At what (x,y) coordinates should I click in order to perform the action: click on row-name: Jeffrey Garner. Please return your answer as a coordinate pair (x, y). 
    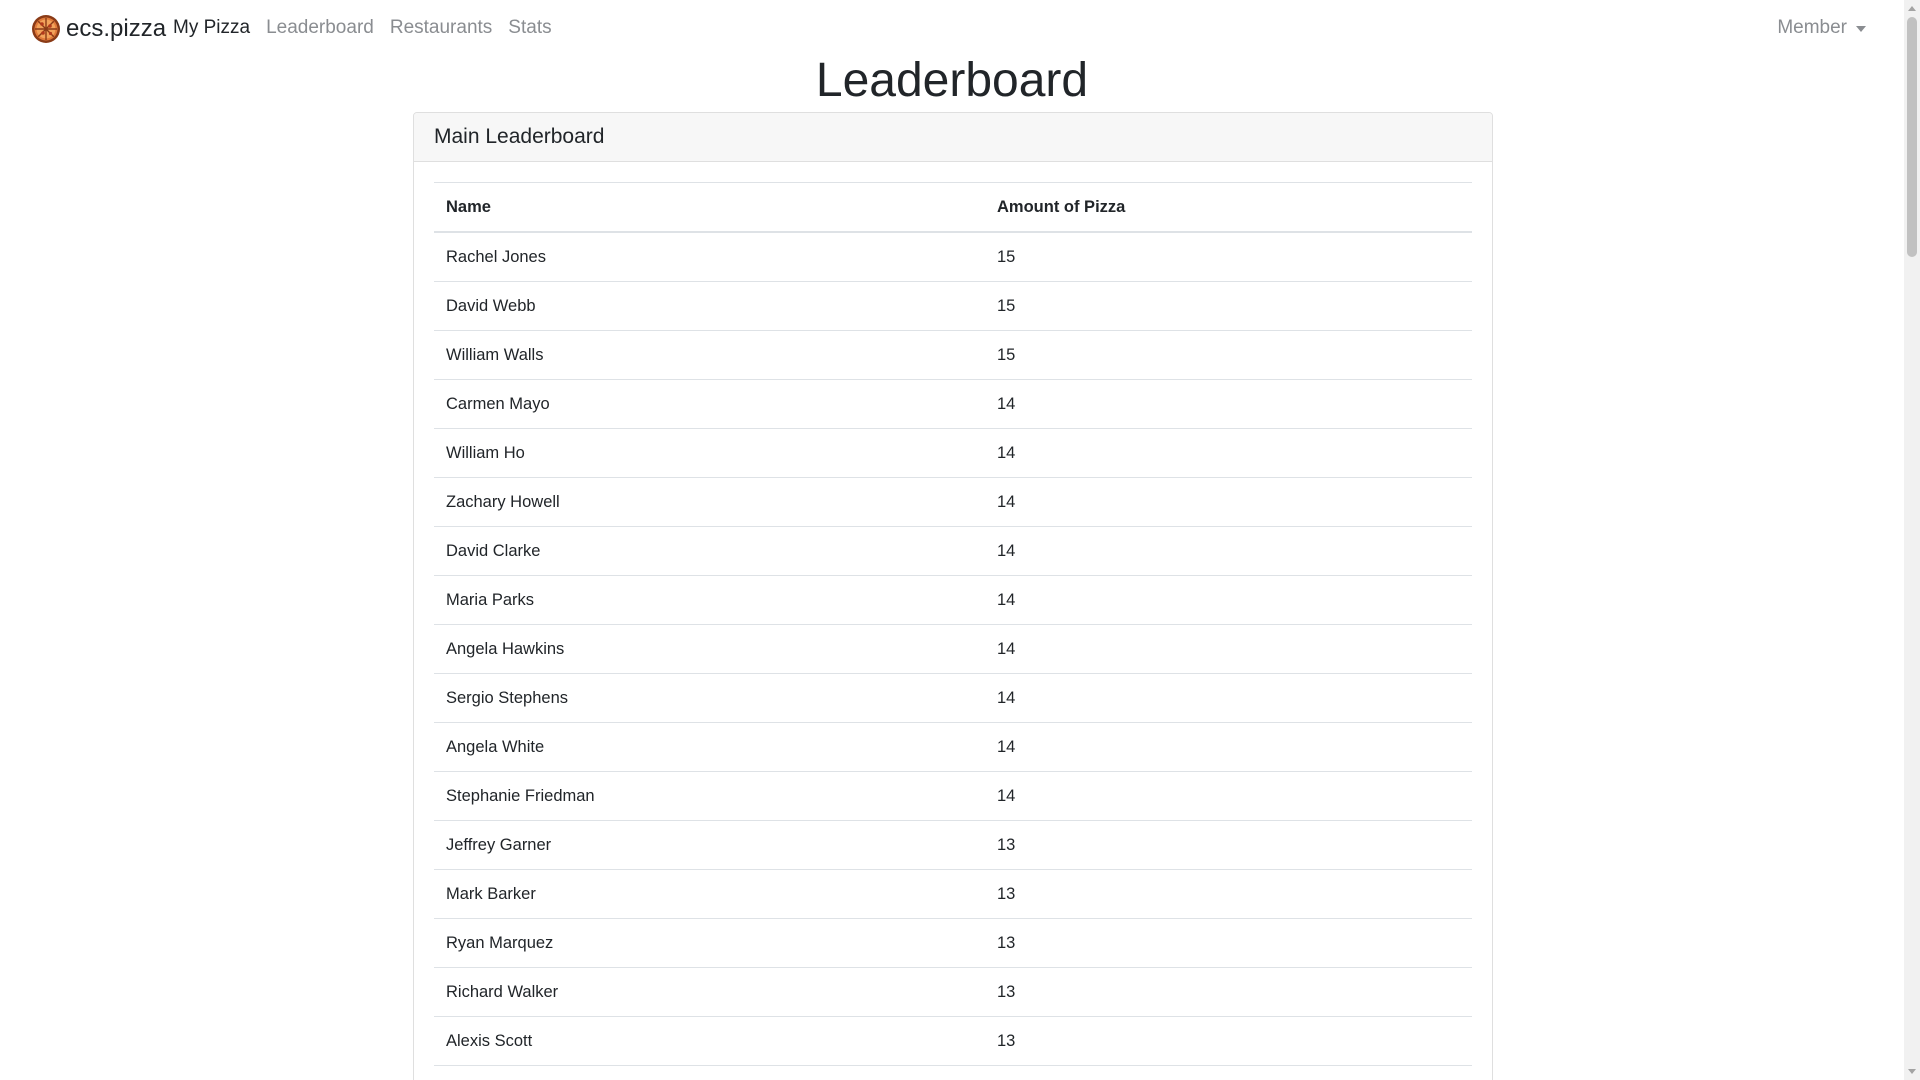
    Looking at the image, I should click on (709, 845).